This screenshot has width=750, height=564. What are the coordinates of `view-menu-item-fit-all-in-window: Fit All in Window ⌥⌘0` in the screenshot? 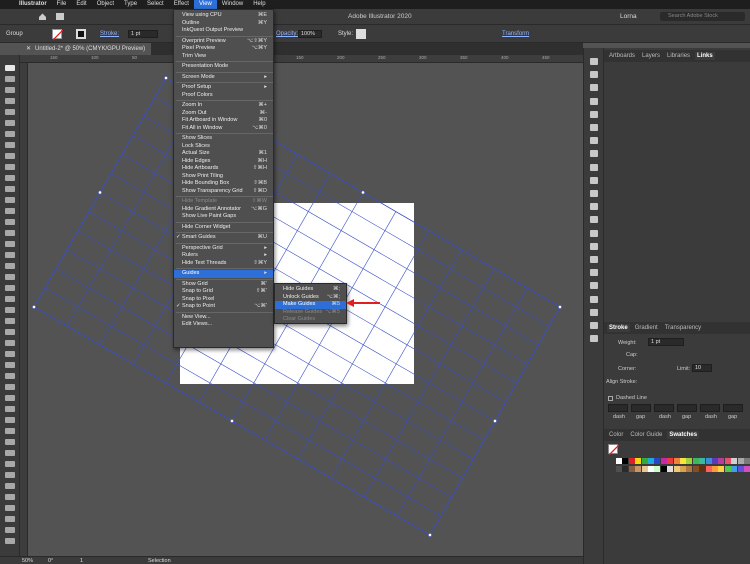 It's located at (223, 129).